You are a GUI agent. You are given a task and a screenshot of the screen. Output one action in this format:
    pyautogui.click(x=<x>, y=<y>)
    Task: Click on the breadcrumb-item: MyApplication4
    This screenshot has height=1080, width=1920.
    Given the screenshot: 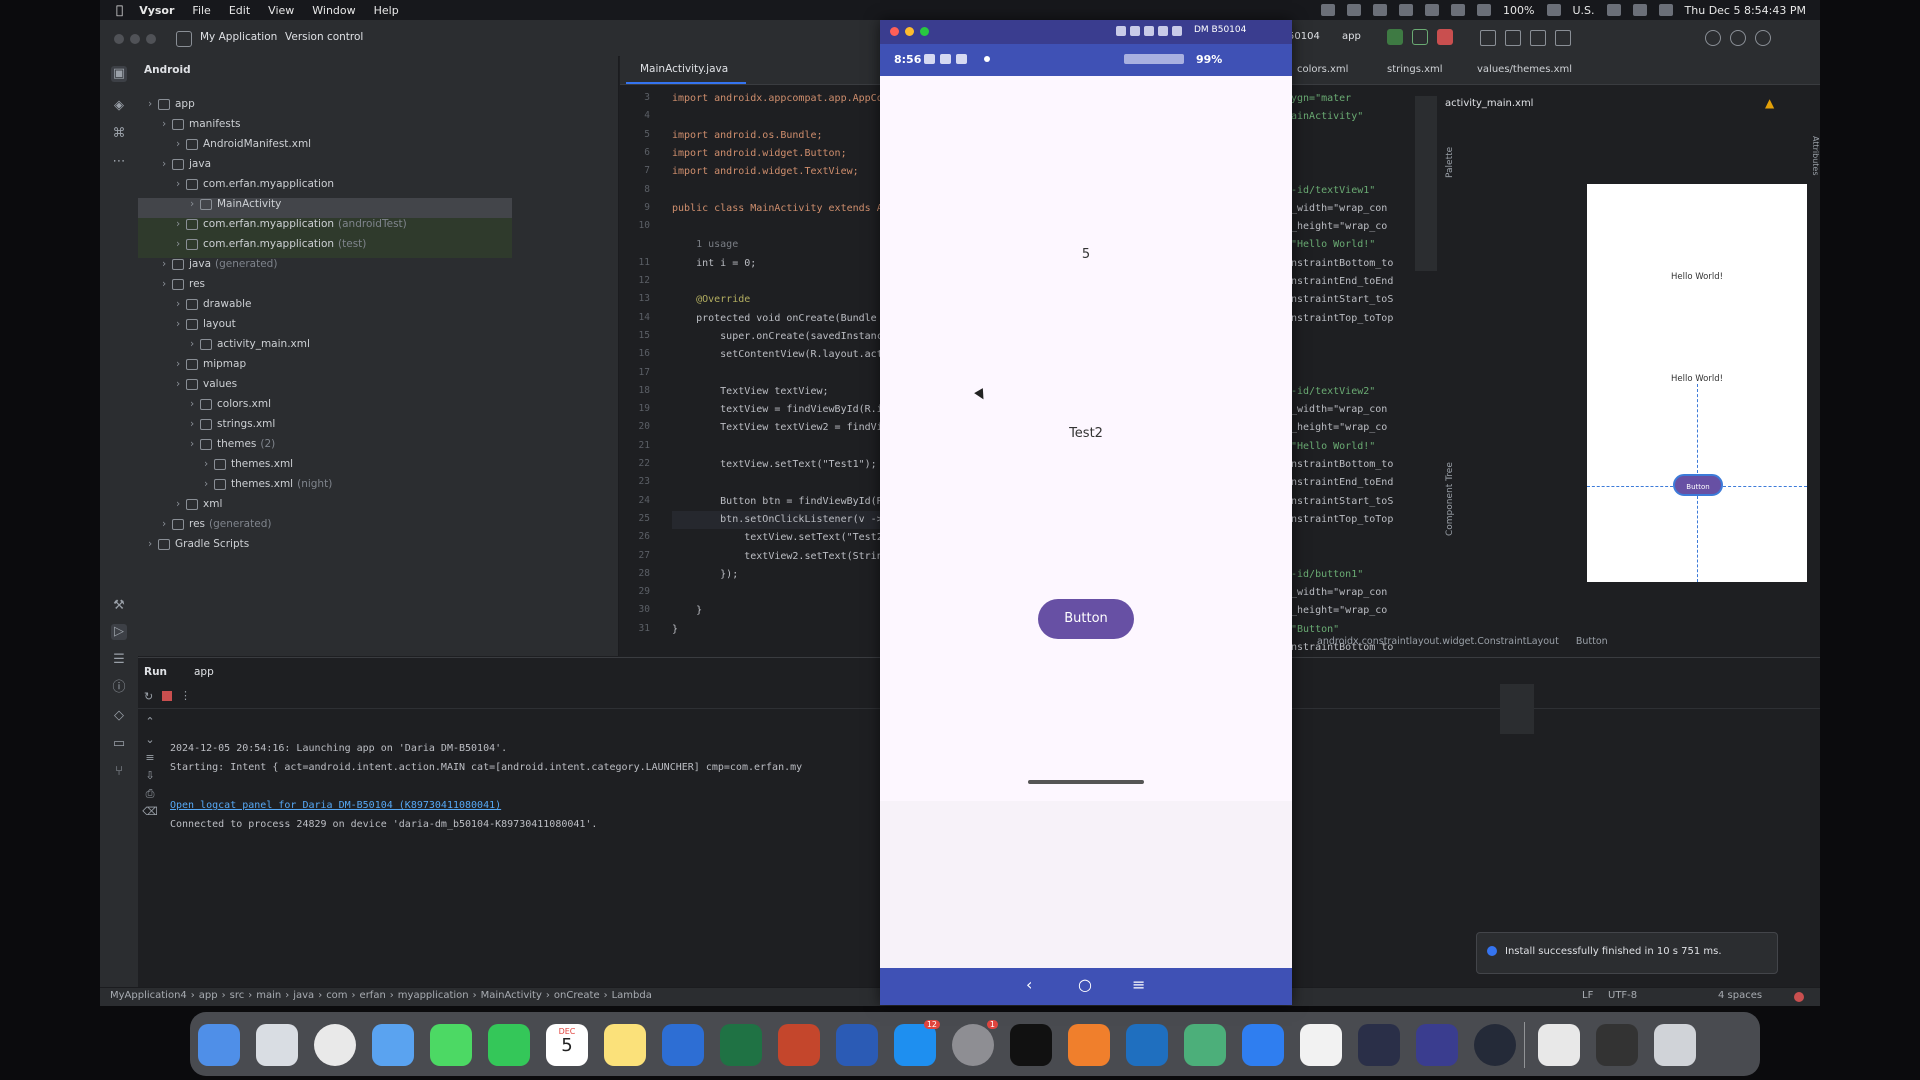 What is the action you would take?
    pyautogui.click(x=148, y=995)
    